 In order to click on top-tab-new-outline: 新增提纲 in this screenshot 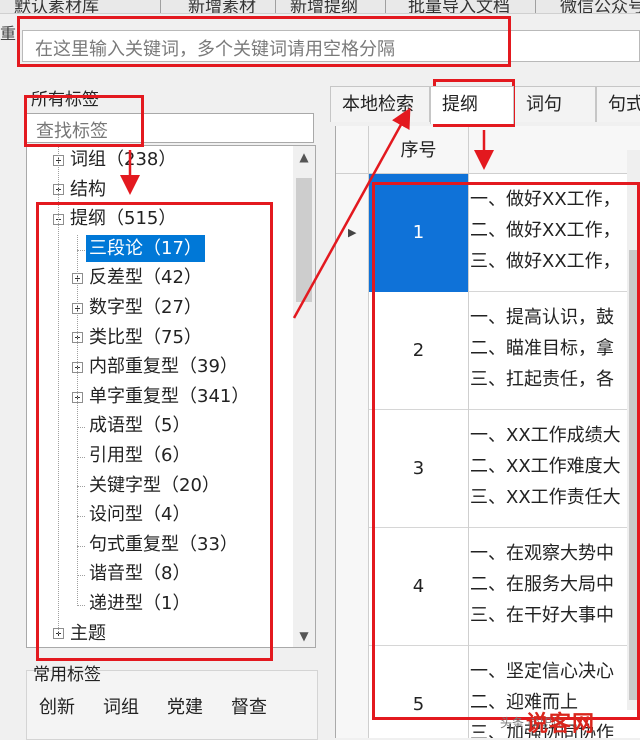, I will do `click(324, 6)`.